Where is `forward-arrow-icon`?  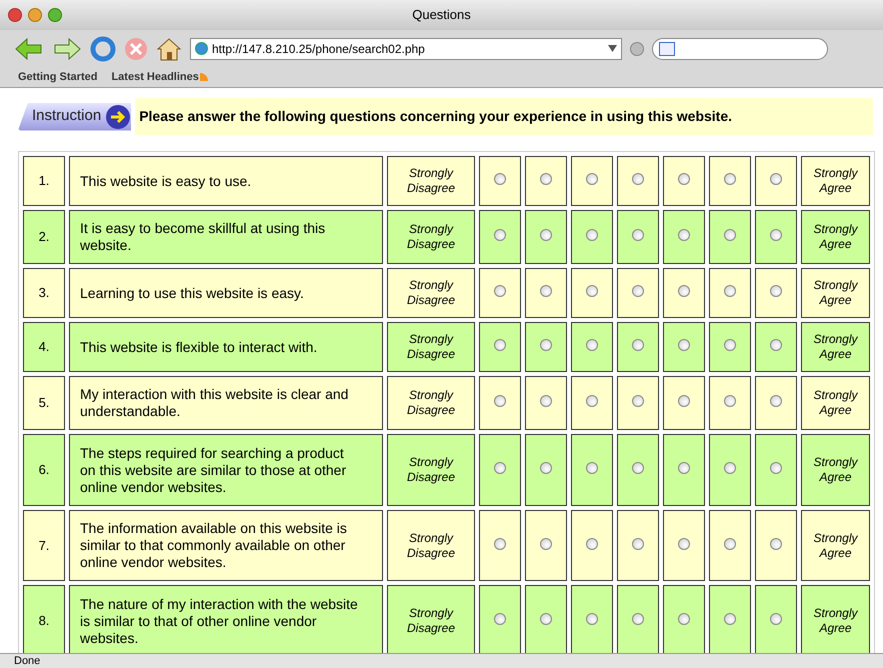 forward-arrow-icon is located at coordinates (67, 48).